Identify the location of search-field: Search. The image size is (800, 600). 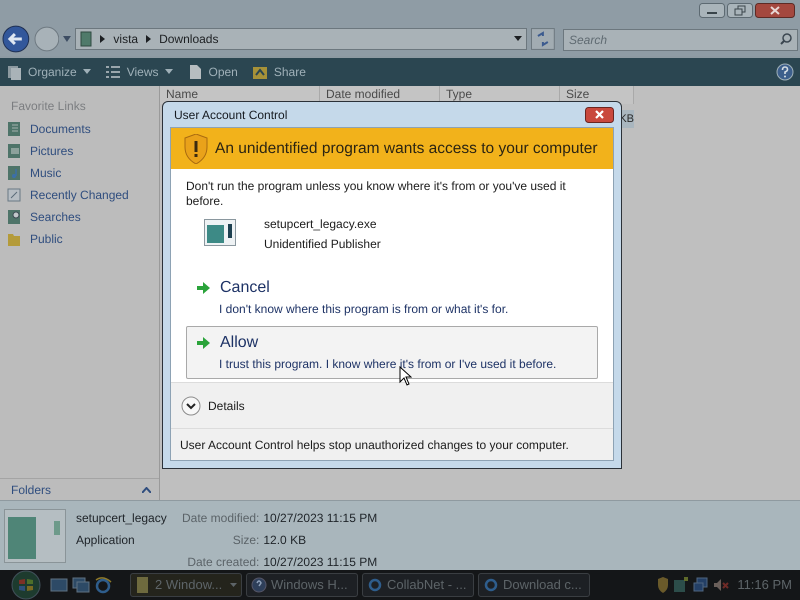
(680, 39).